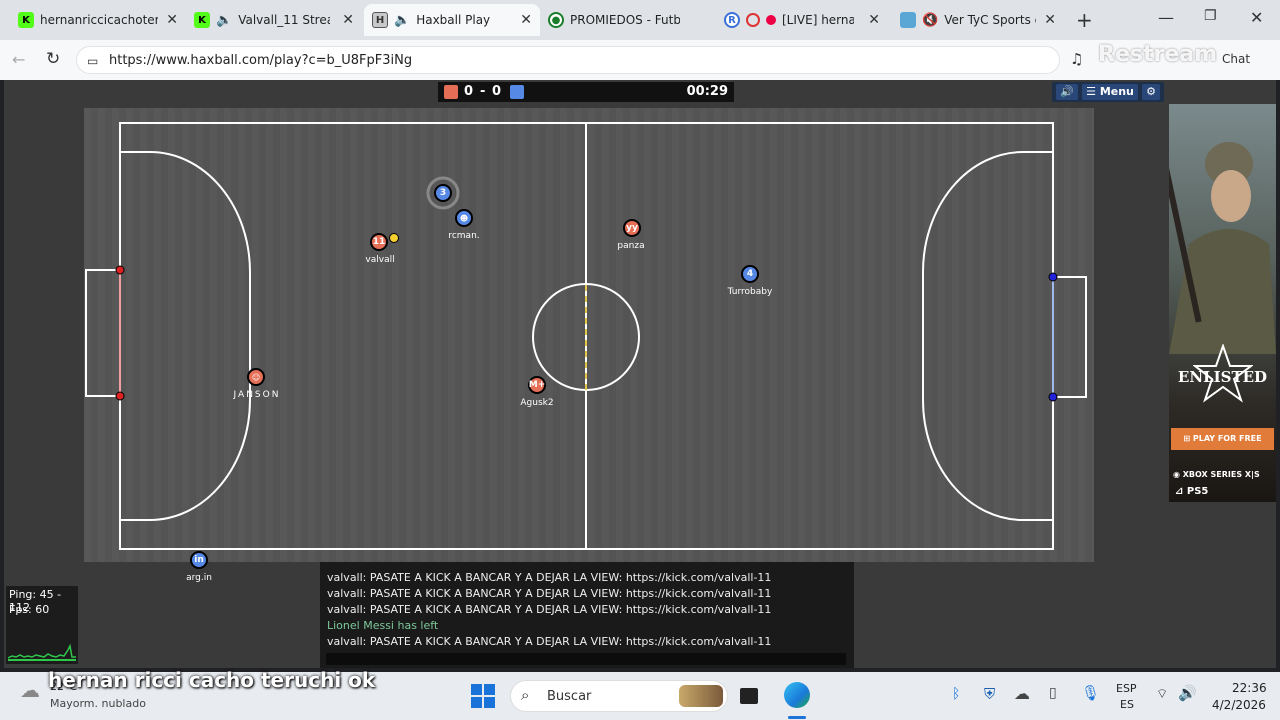 The image size is (1280, 720). What do you see at coordinates (383, 625) in the screenshot?
I see `chat-notice: Lionel Messi has left` at bounding box center [383, 625].